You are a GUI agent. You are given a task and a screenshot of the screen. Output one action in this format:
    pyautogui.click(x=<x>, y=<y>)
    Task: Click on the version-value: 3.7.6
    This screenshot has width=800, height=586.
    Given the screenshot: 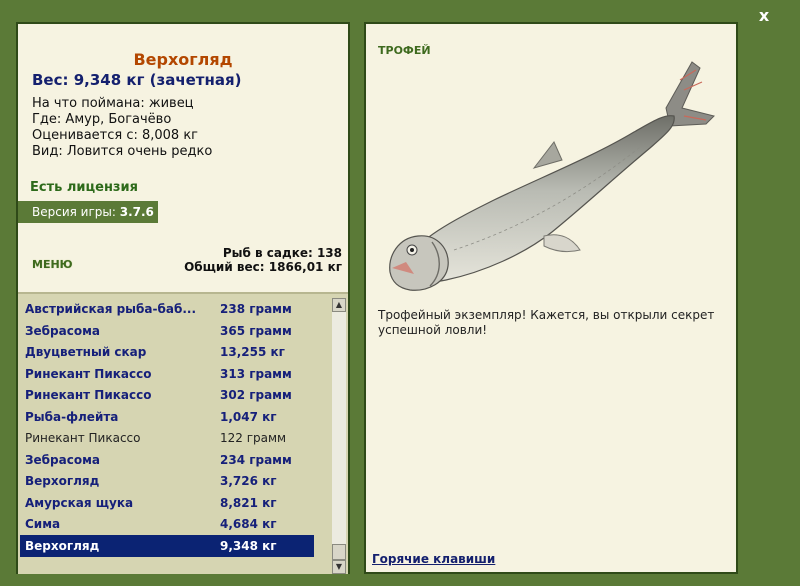 What is the action you would take?
    pyautogui.click(x=136, y=212)
    